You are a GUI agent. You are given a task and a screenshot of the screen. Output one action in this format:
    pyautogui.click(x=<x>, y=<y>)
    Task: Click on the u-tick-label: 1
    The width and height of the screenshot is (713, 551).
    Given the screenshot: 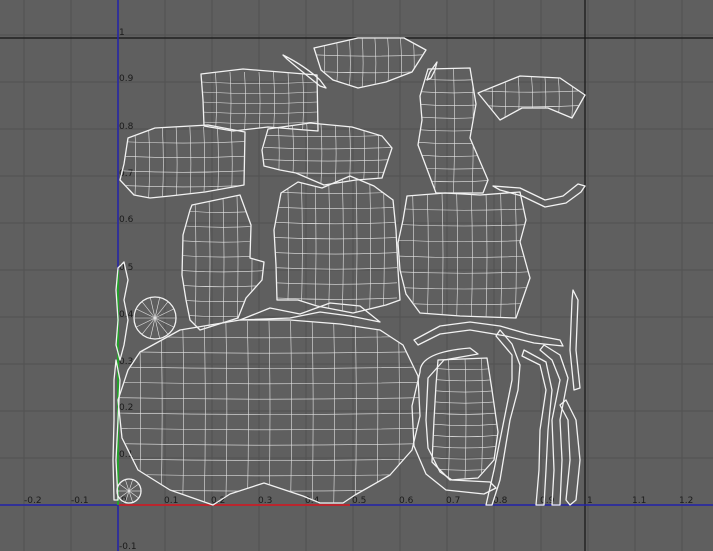 What is the action you would take?
    pyautogui.click(x=590, y=501)
    